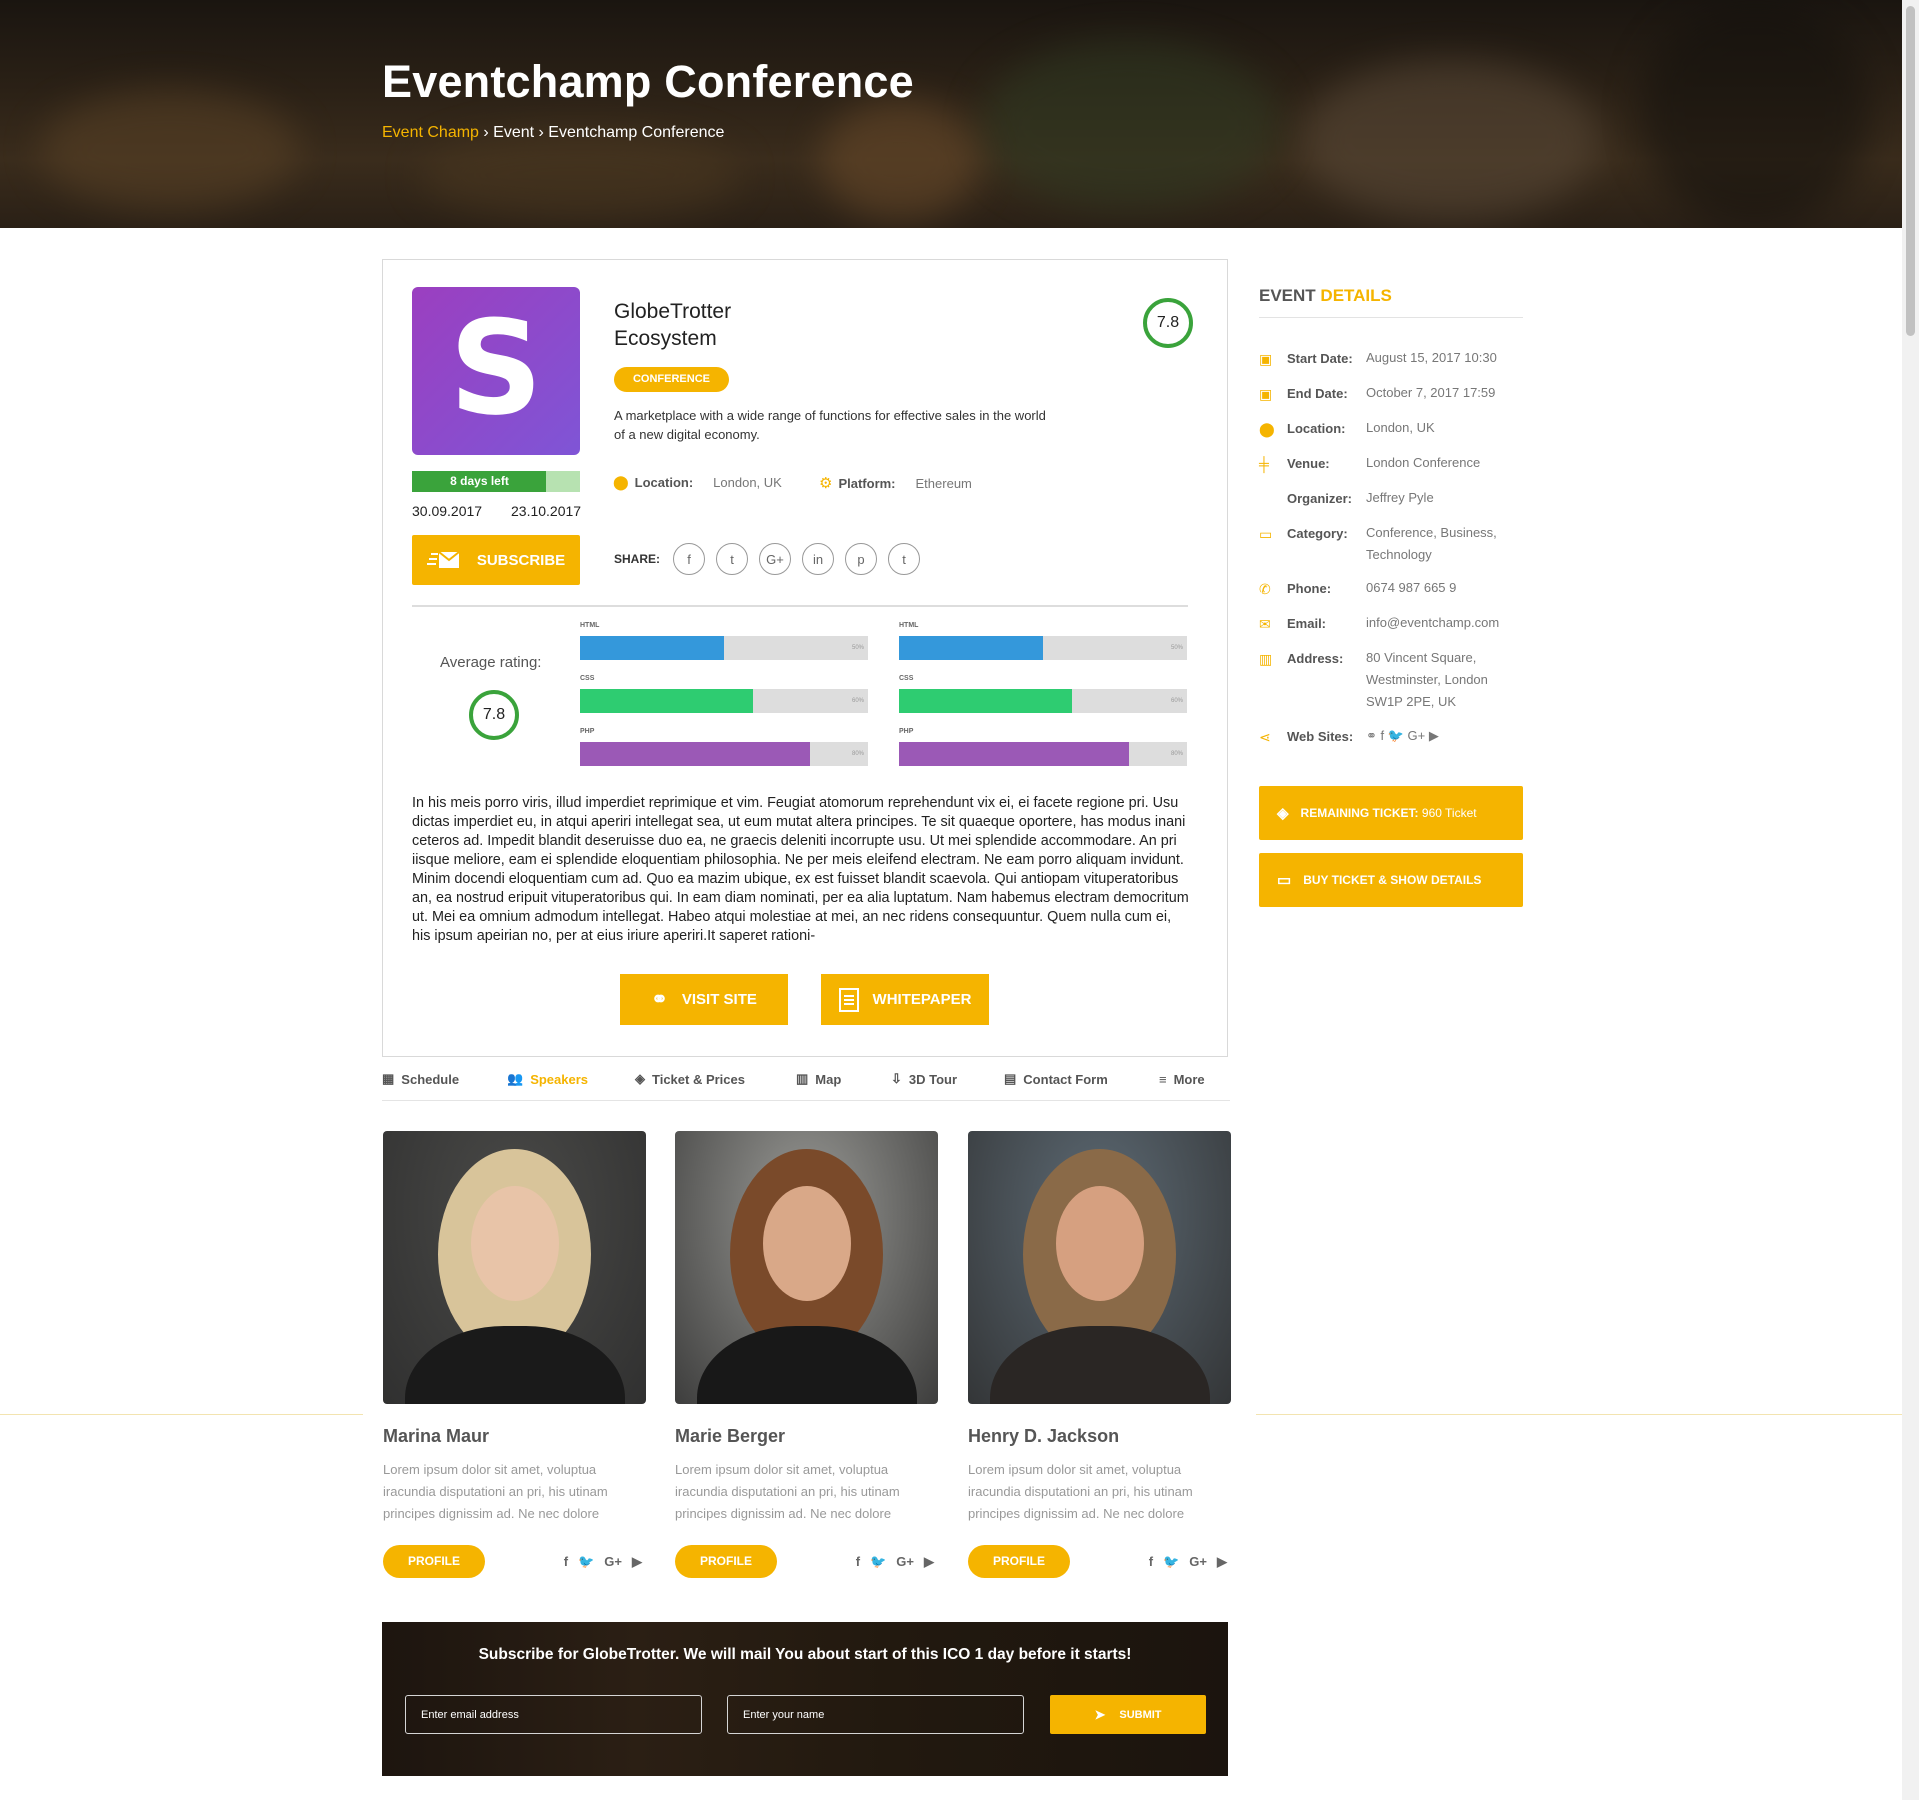  What do you see at coordinates (861, 559) in the screenshot?
I see `pinterest-share-icon: p` at bounding box center [861, 559].